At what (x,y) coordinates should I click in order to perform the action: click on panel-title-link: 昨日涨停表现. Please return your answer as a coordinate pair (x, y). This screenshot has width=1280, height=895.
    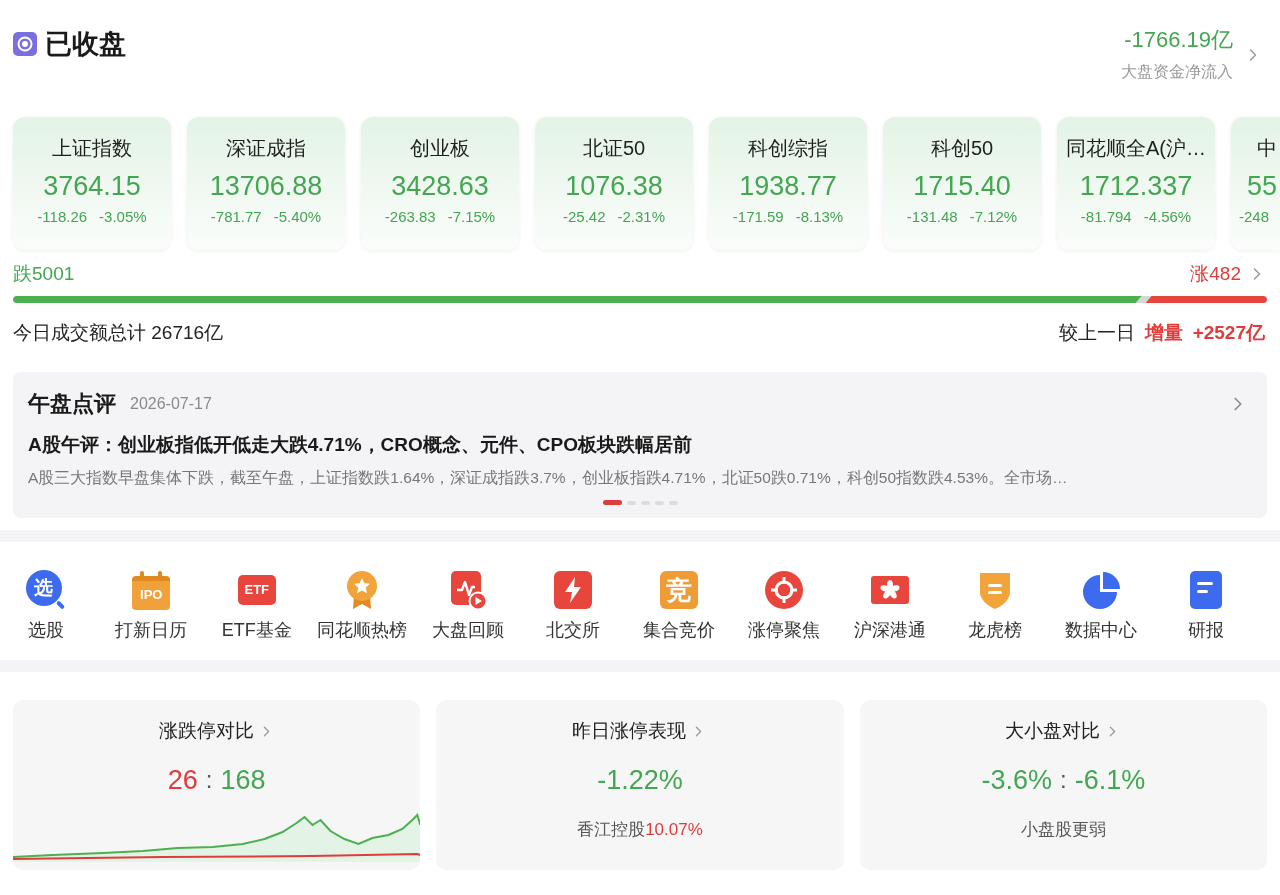
    Looking at the image, I should click on (640, 731).